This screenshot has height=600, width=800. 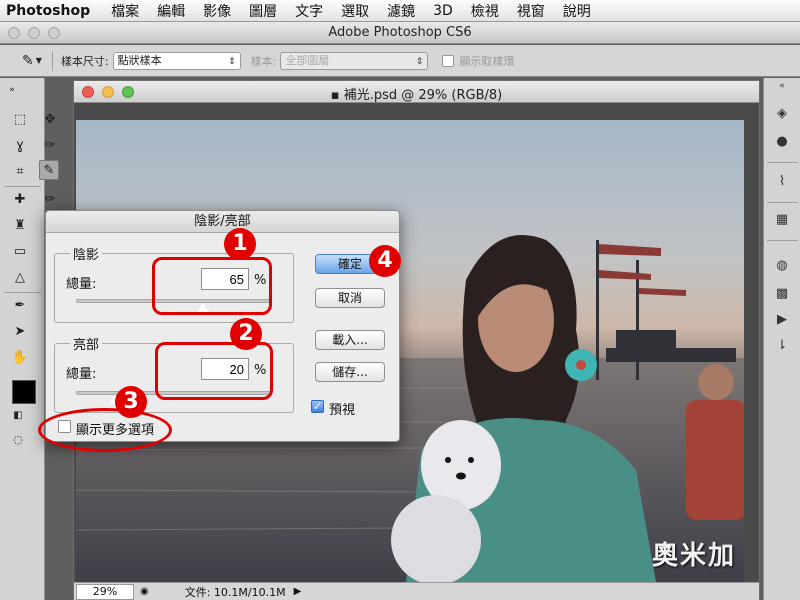 I want to click on sample-size-select: 點狀樣本 ⇕, so click(x=176, y=60).